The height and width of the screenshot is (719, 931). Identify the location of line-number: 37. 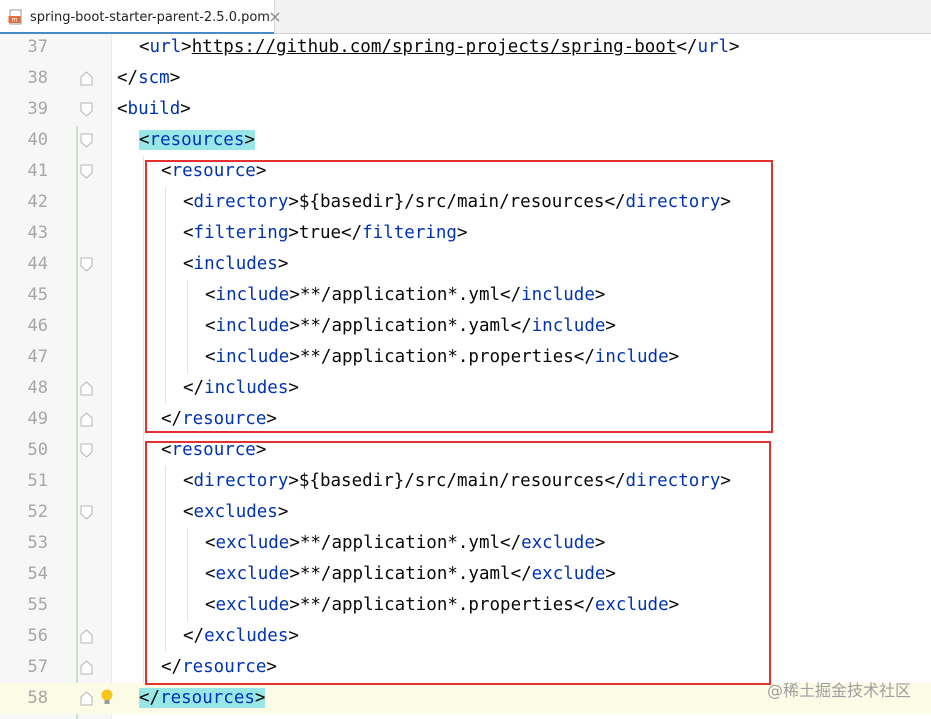
(37, 47).